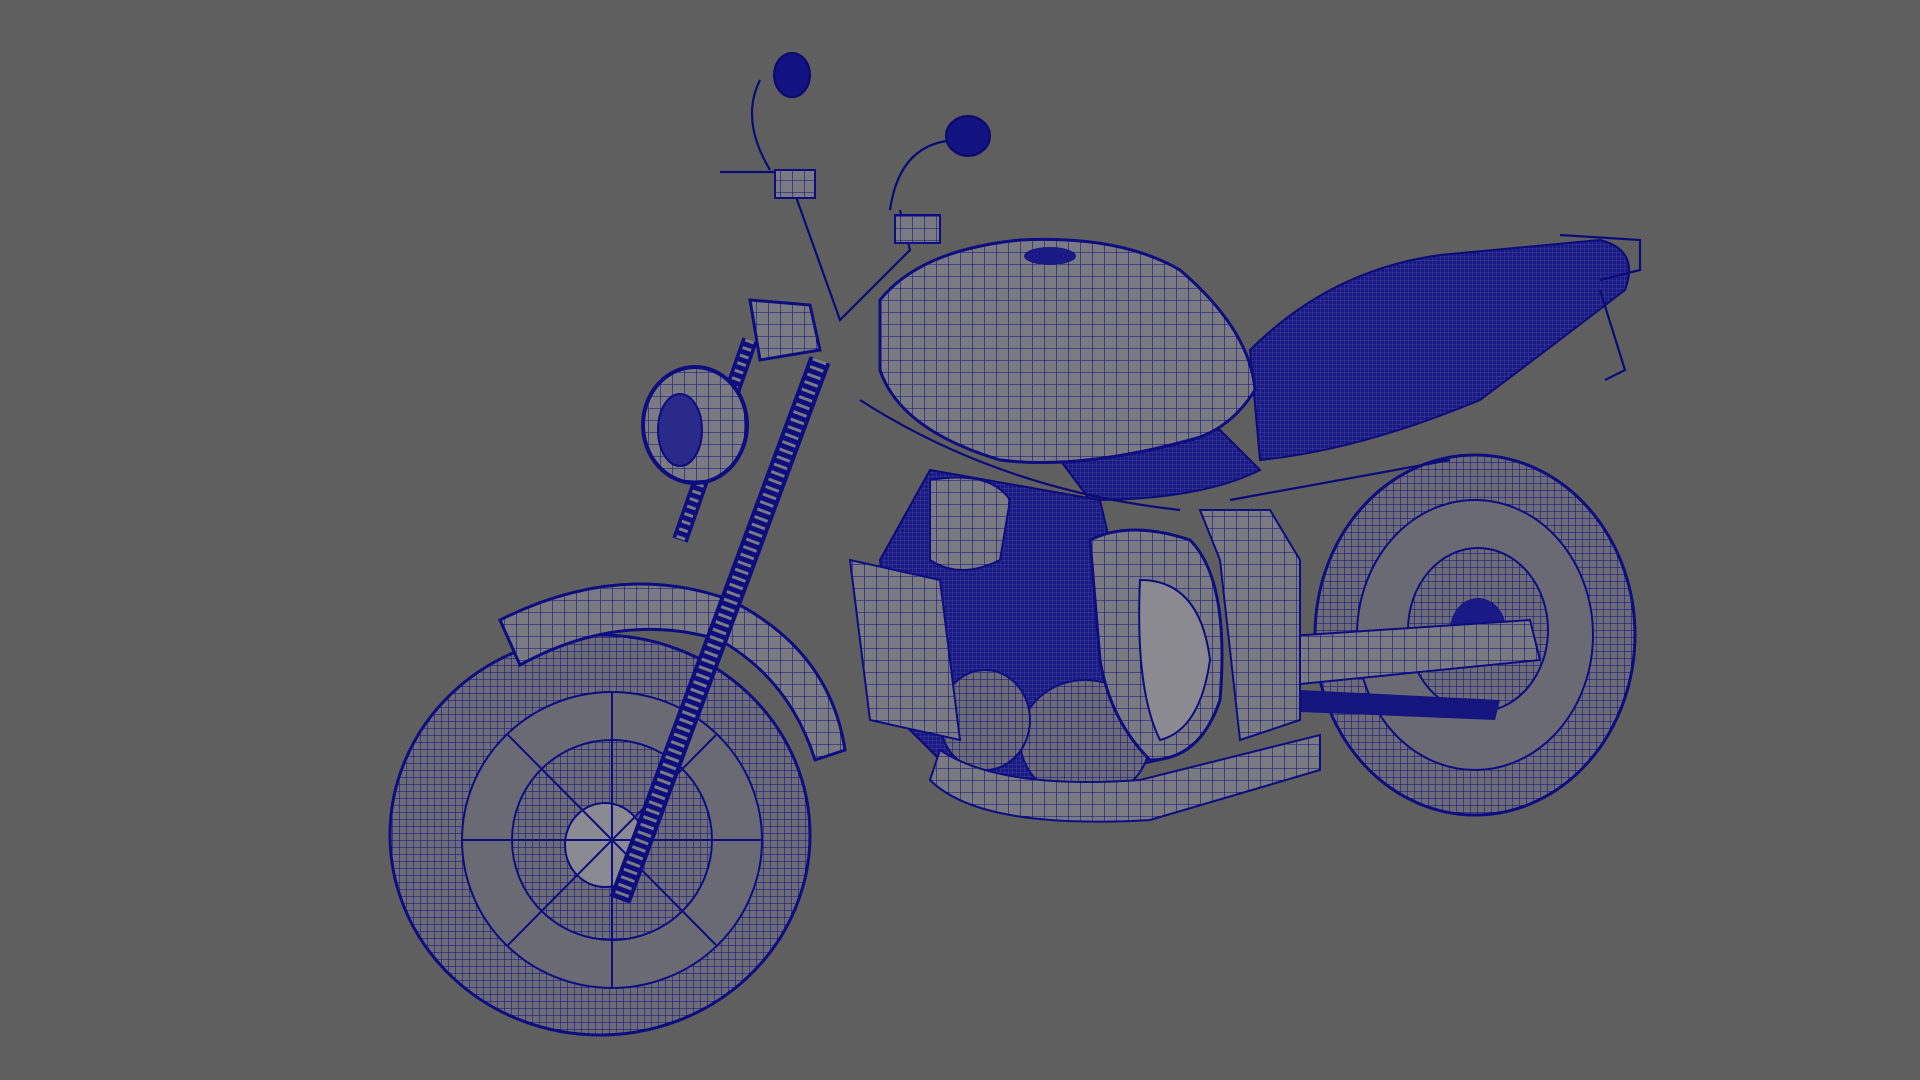  Describe the element at coordinates (968, 136) in the screenshot. I see `right-mirror` at that location.